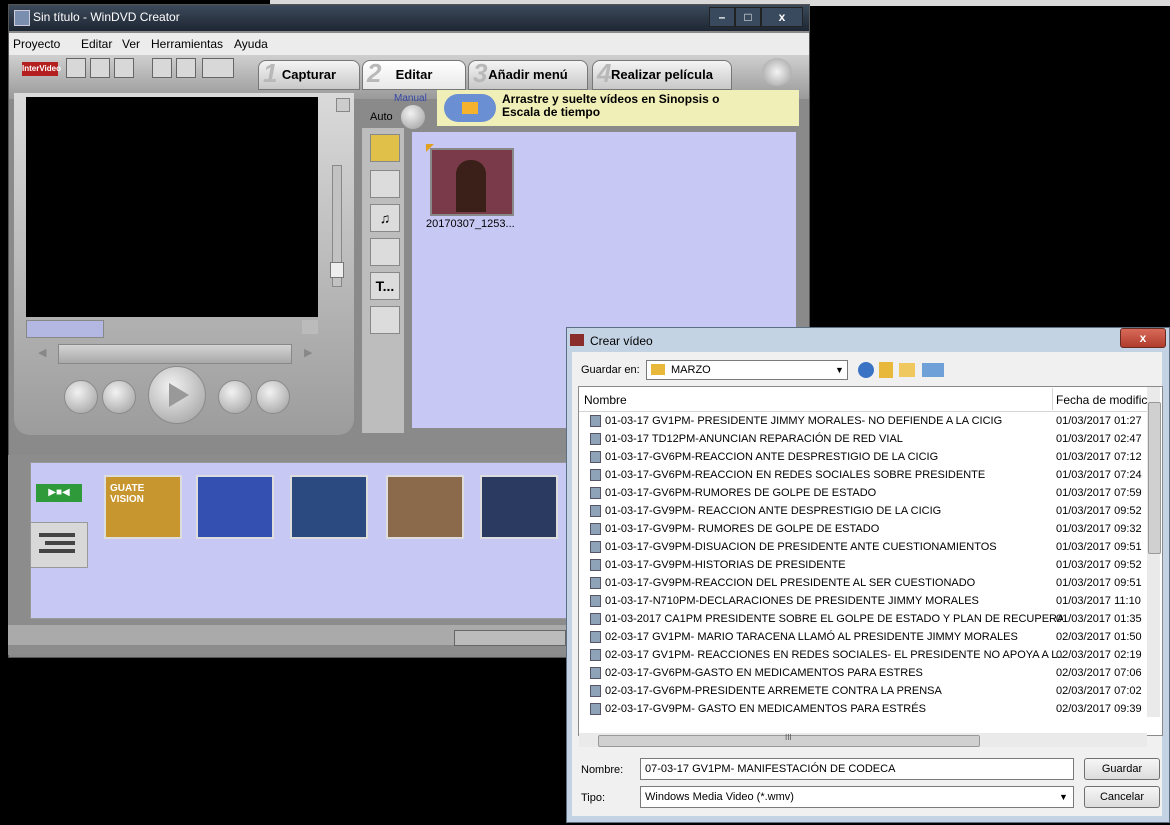 The width and height of the screenshot is (1170, 825). I want to click on new-file-icon, so click(76, 68).